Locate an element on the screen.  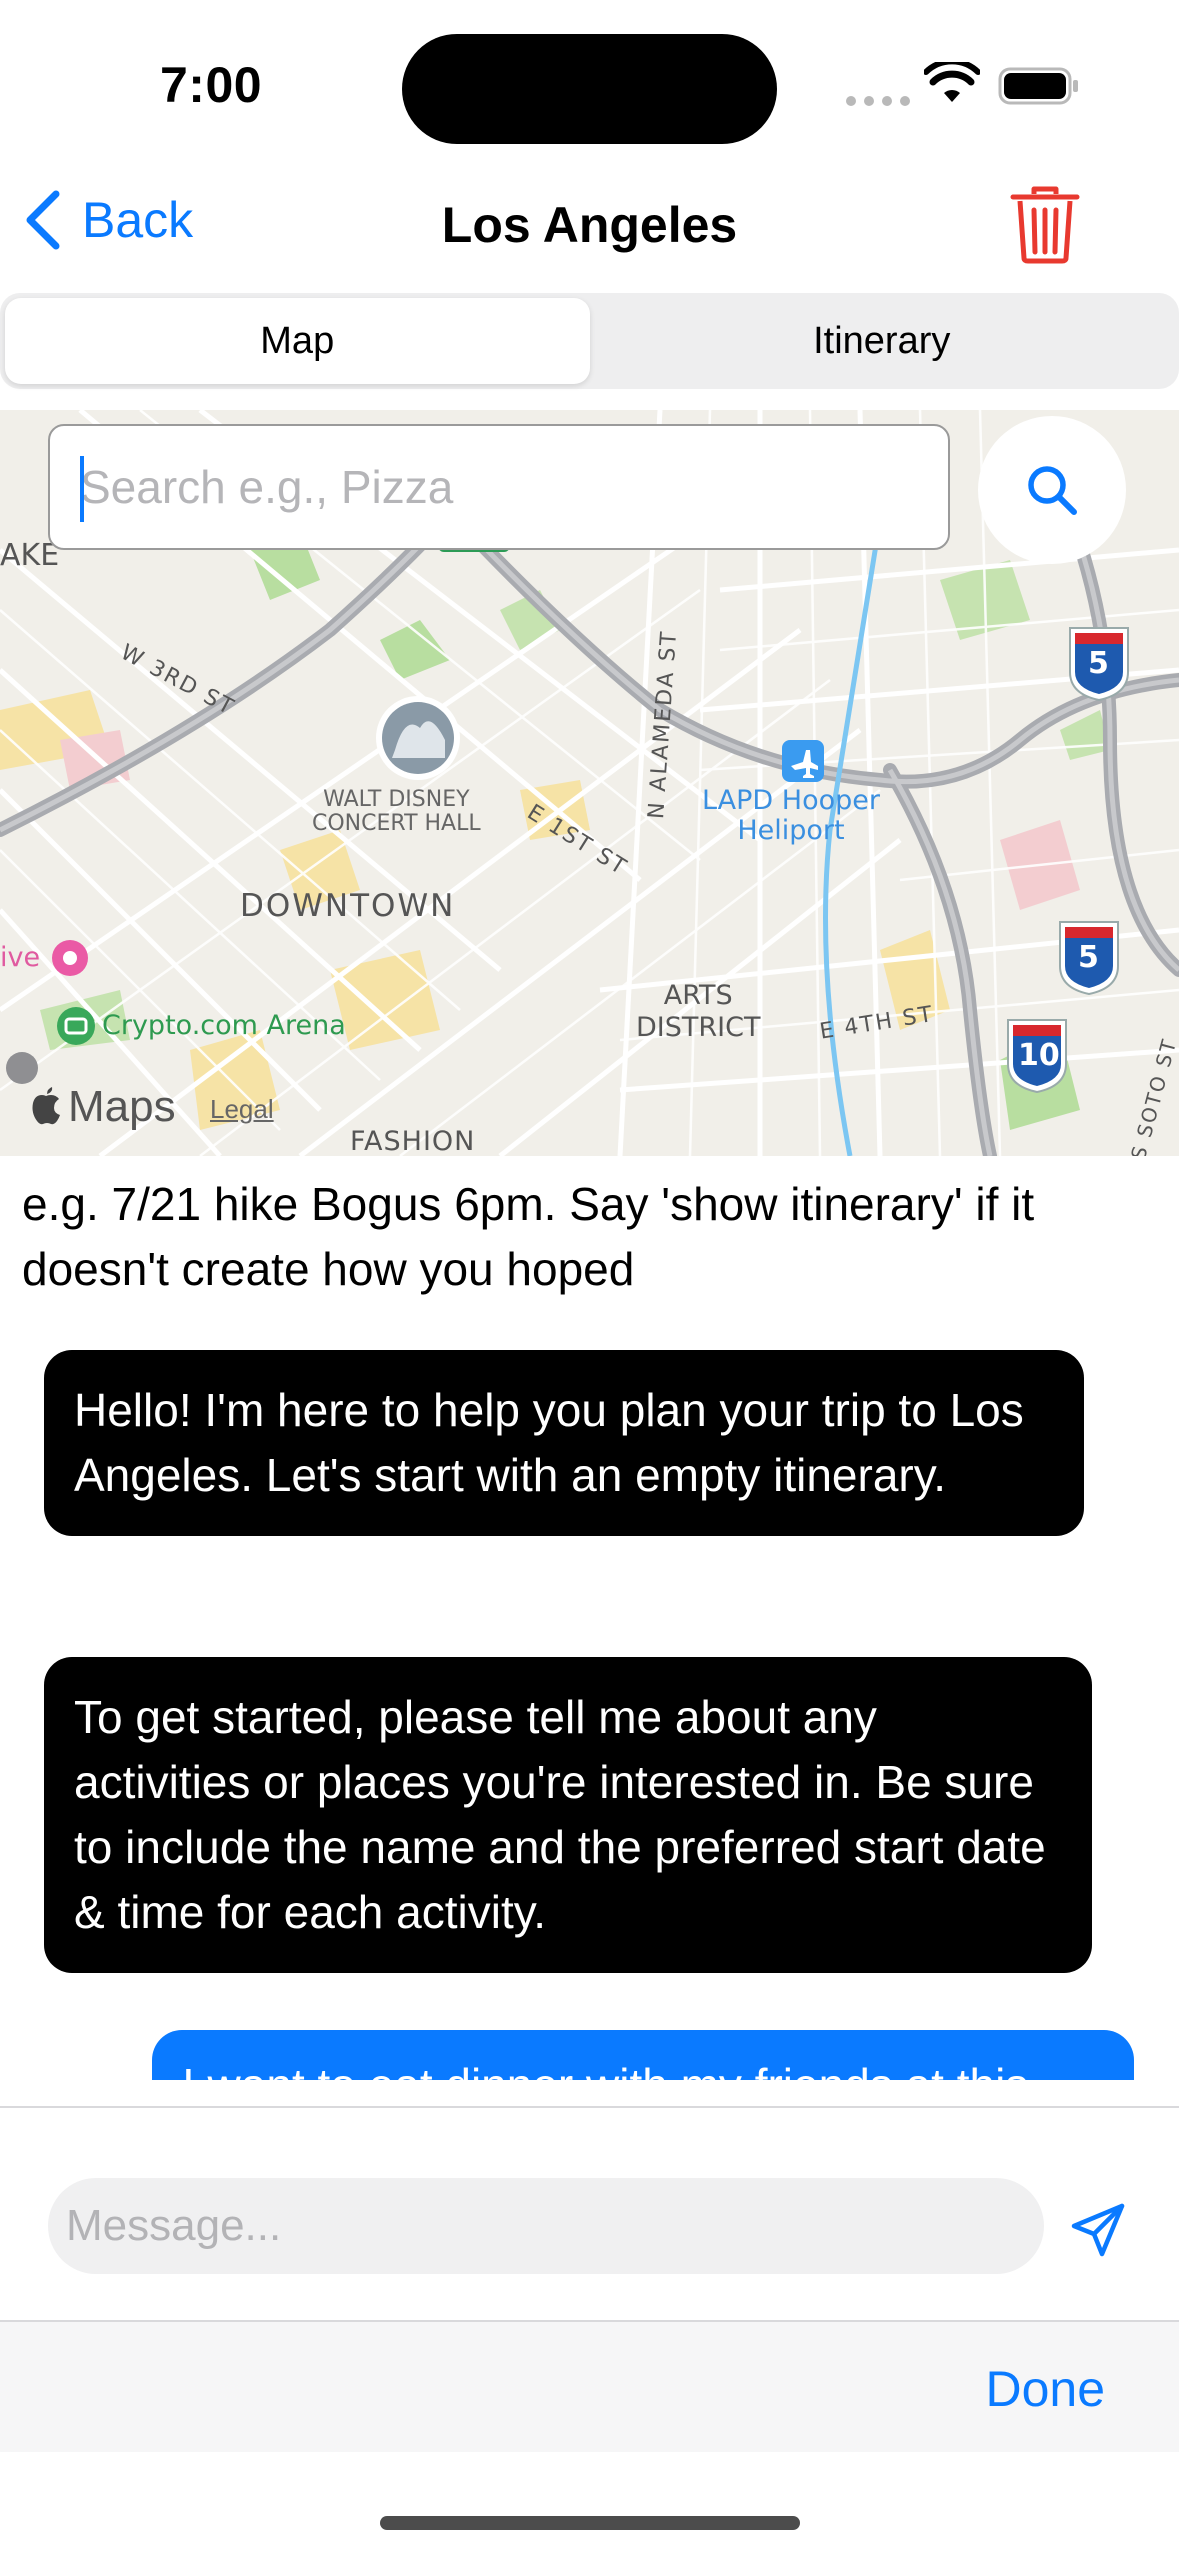
map-label-arena: Crypto.com Arena is located at coordinates (224, 1025).